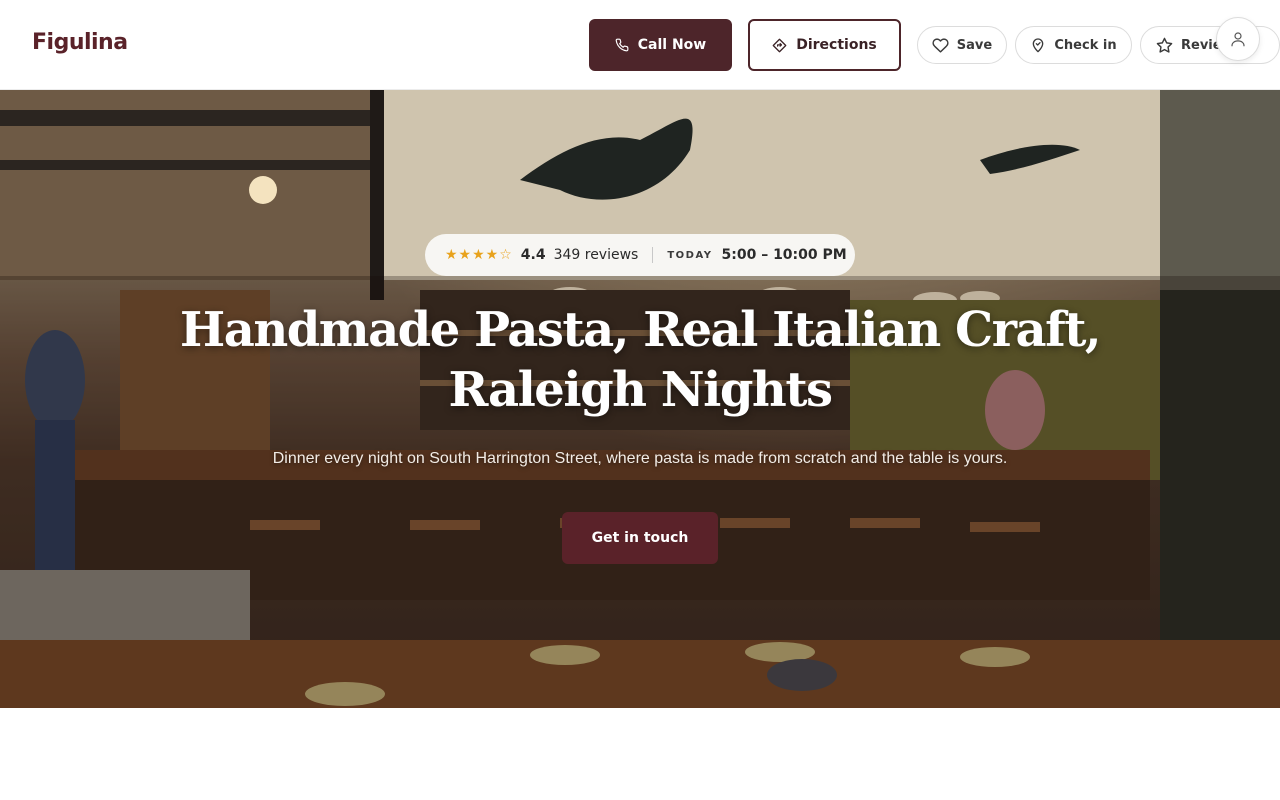 The image size is (1280, 800). I want to click on heart-icon, so click(940, 45).